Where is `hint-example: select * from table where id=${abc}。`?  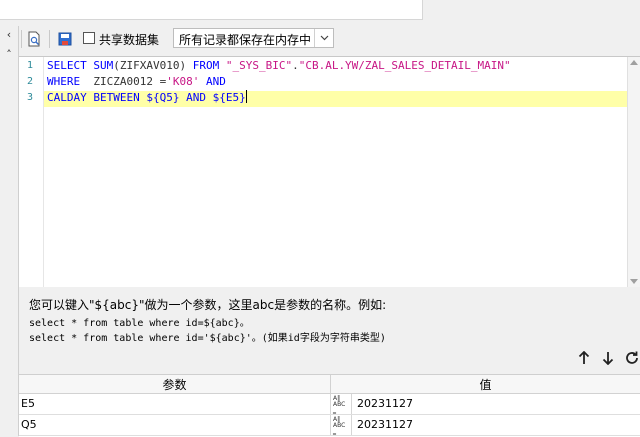
hint-example: select * from table where id=${abc}。 is located at coordinates (139, 323).